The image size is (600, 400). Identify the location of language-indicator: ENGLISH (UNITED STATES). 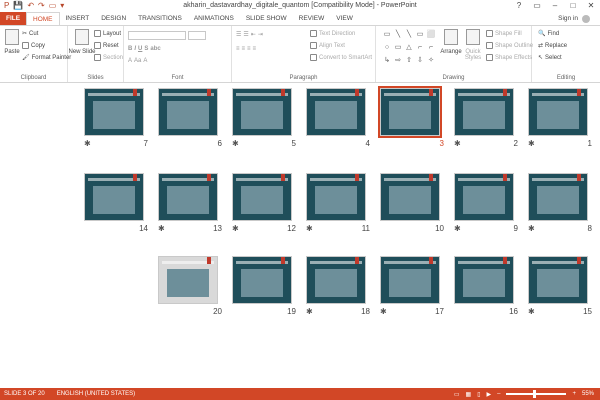
(96, 394).